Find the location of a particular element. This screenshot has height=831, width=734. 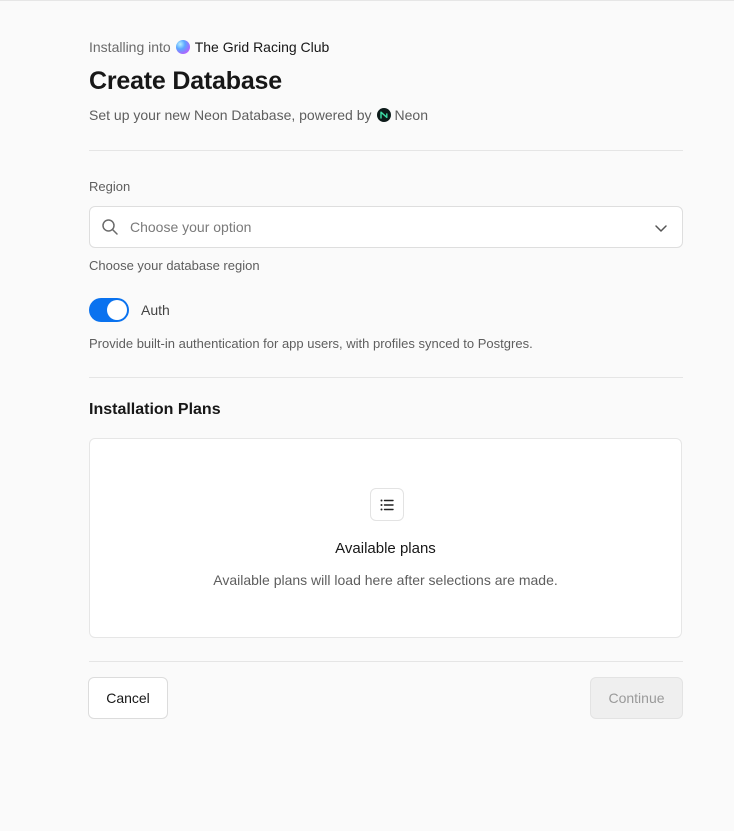

auth-label: Auth is located at coordinates (155, 310).